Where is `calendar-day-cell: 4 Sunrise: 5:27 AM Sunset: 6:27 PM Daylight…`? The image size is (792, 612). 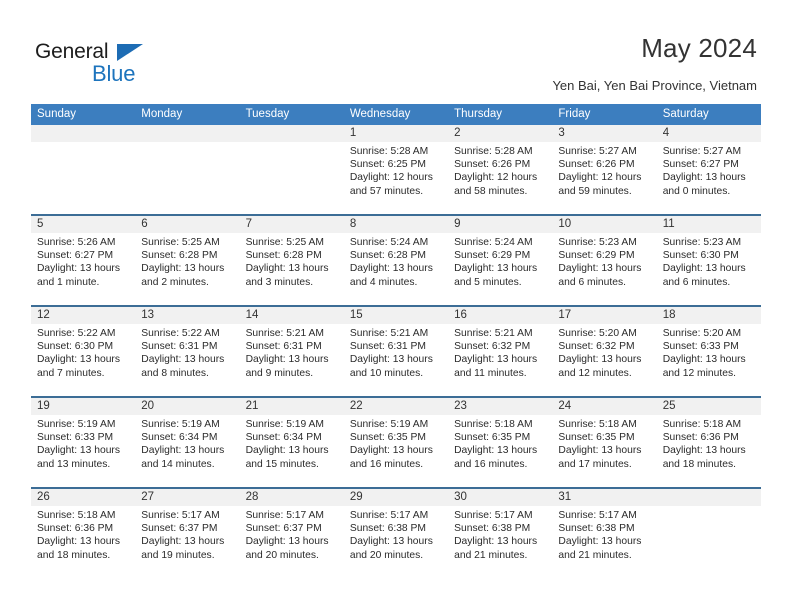
calendar-day-cell: 4 Sunrise: 5:27 AM Sunset: 6:27 PM Daylight… is located at coordinates (708, 169).